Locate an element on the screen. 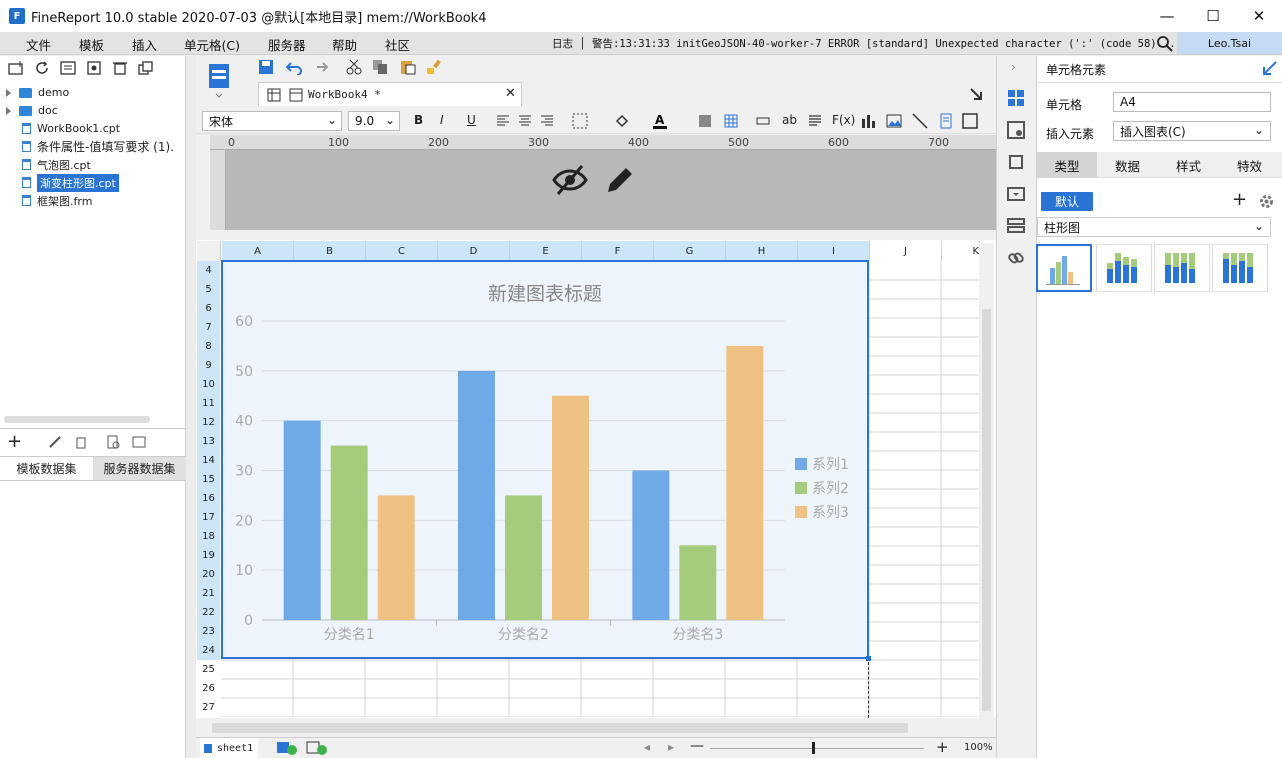 The width and height of the screenshot is (1282, 758). menu-help: 帮助 is located at coordinates (344, 44).